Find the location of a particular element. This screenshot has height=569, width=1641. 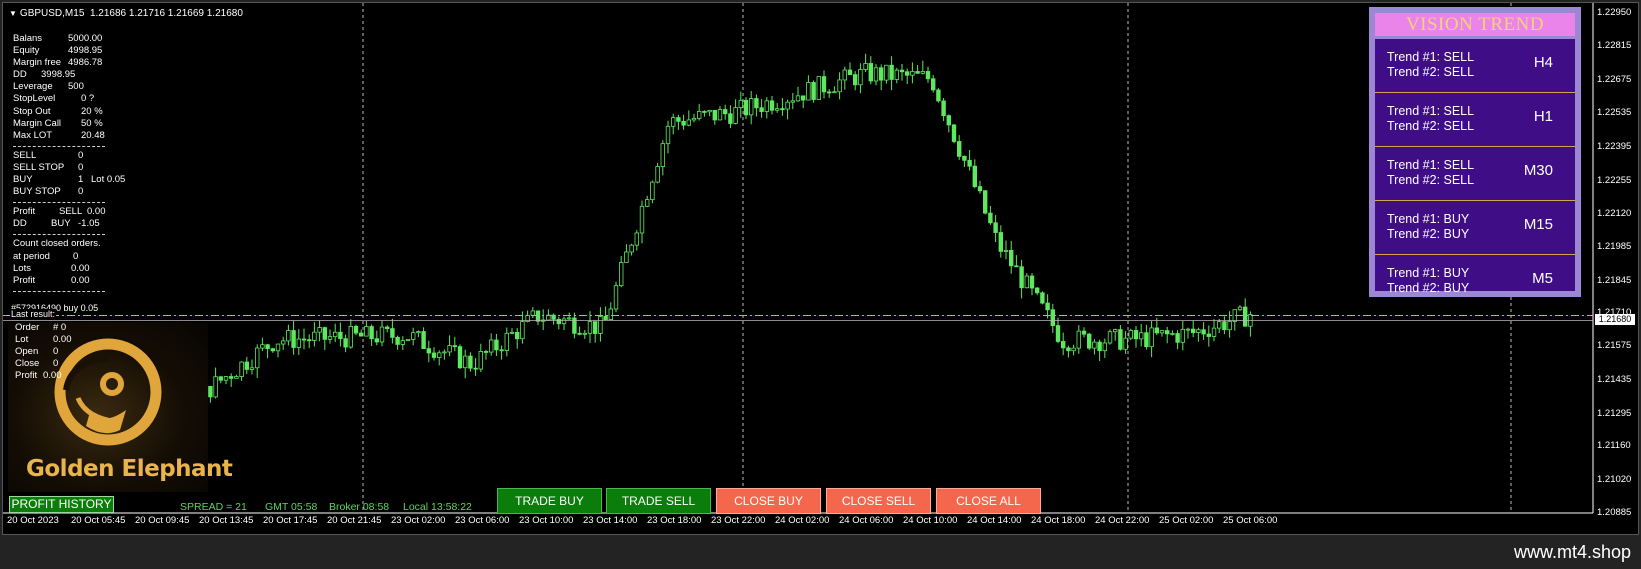

close-sell-button: CLOSE SELL is located at coordinates (878, 501).